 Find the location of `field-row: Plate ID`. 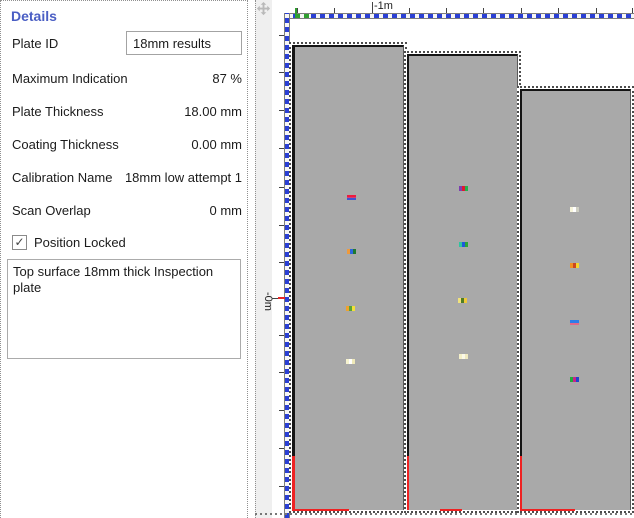

field-row: Plate ID is located at coordinates (127, 43).